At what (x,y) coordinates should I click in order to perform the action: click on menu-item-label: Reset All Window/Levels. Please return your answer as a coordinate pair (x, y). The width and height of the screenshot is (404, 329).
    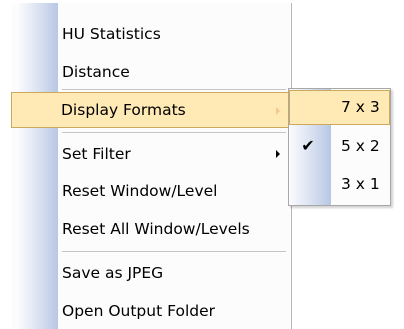
    Looking at the image, I should click on (156, 229).